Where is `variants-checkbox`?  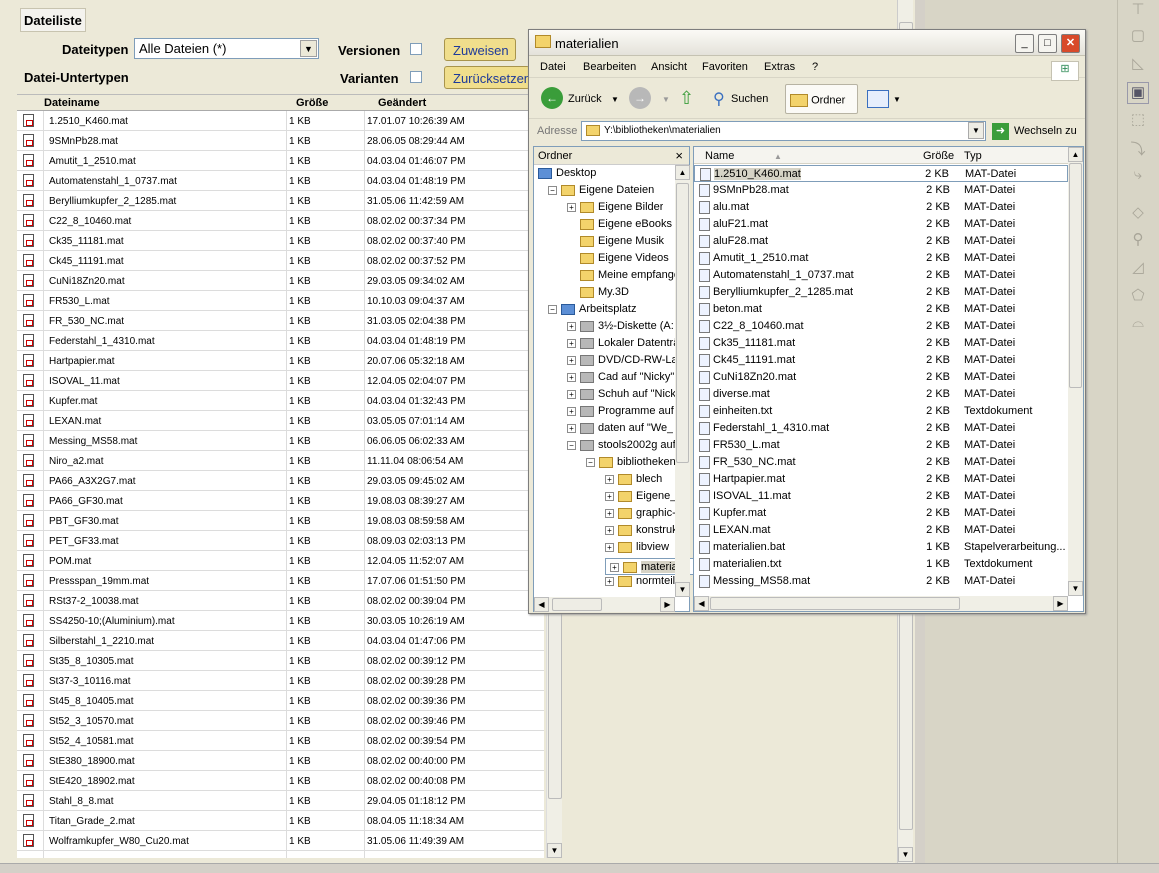
variants-checkbox is located at coordinates (416, 77).